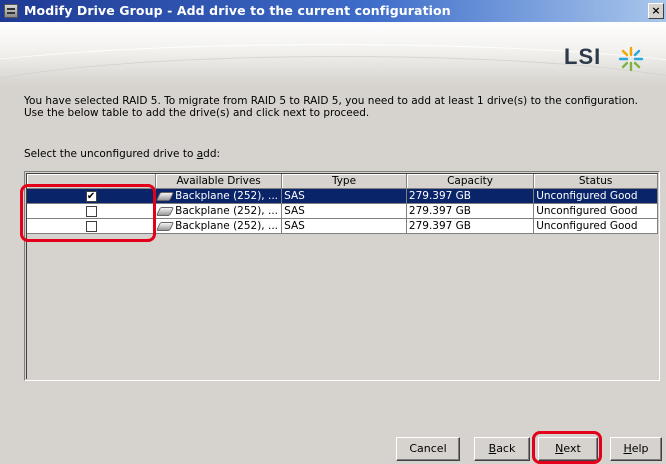 The image size is (666, 464). What do you see at coordinates (200, 154) in the screenshot?
I see `access-key: a` at bounding box center [200, 154].